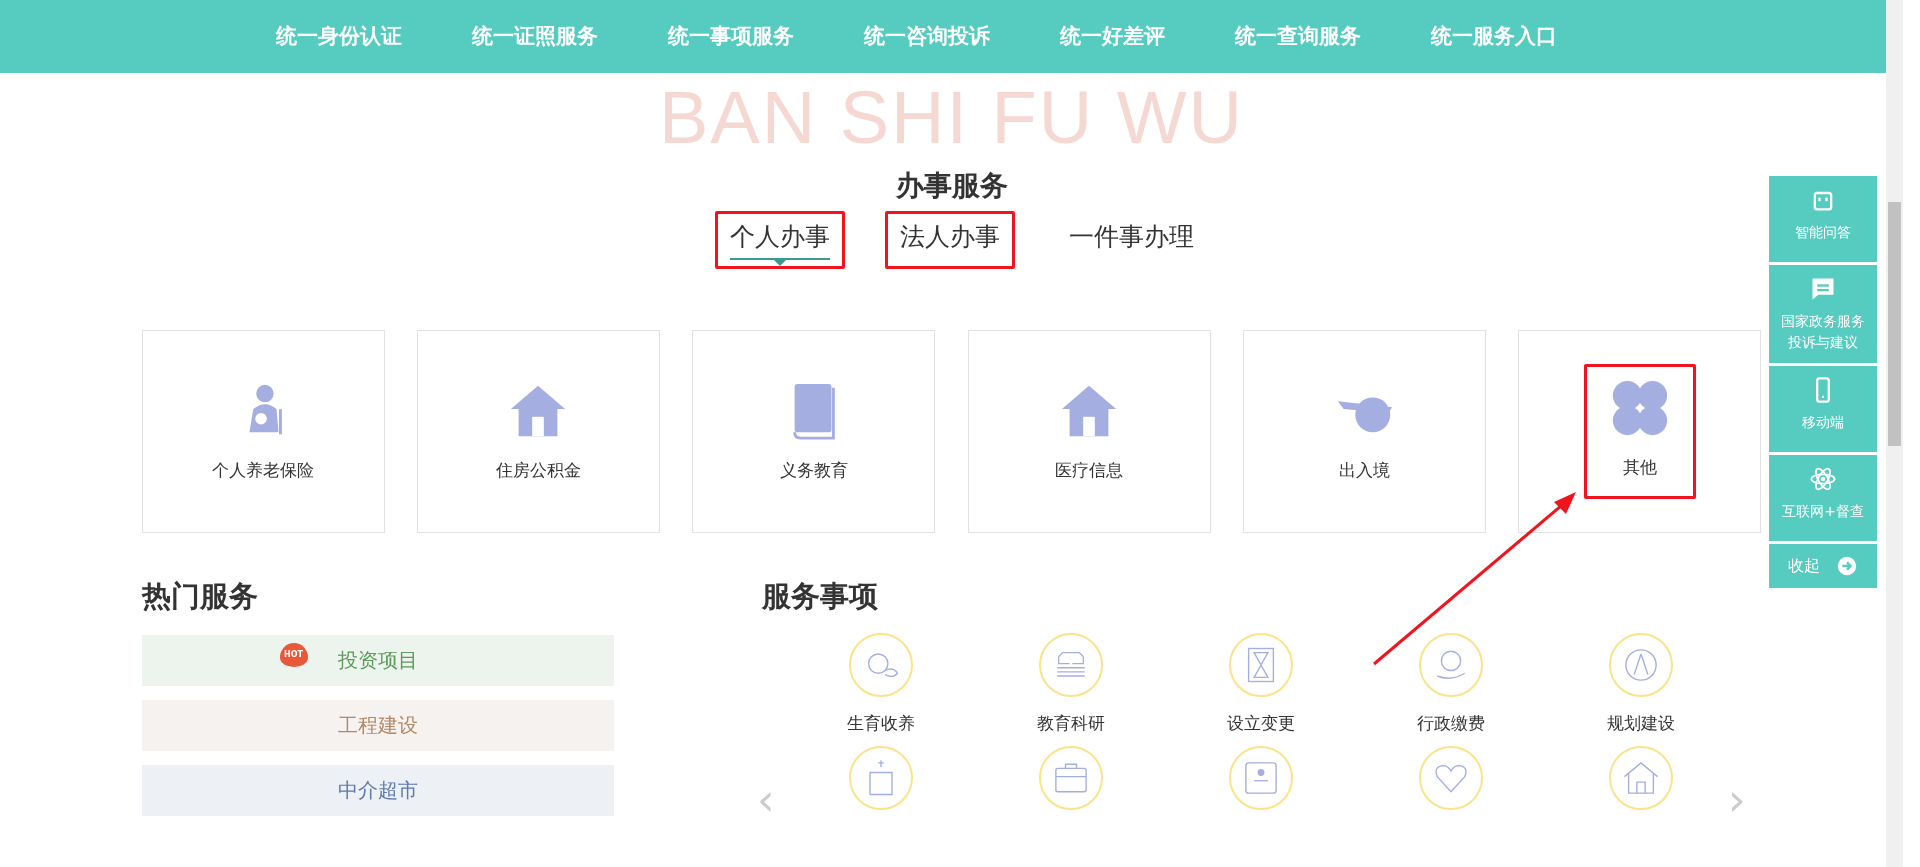 The image size is (1920, 867). Describe the element at coordinates (1070, 723) in the screenshot. I see `service-label: 教育科研` at that location.